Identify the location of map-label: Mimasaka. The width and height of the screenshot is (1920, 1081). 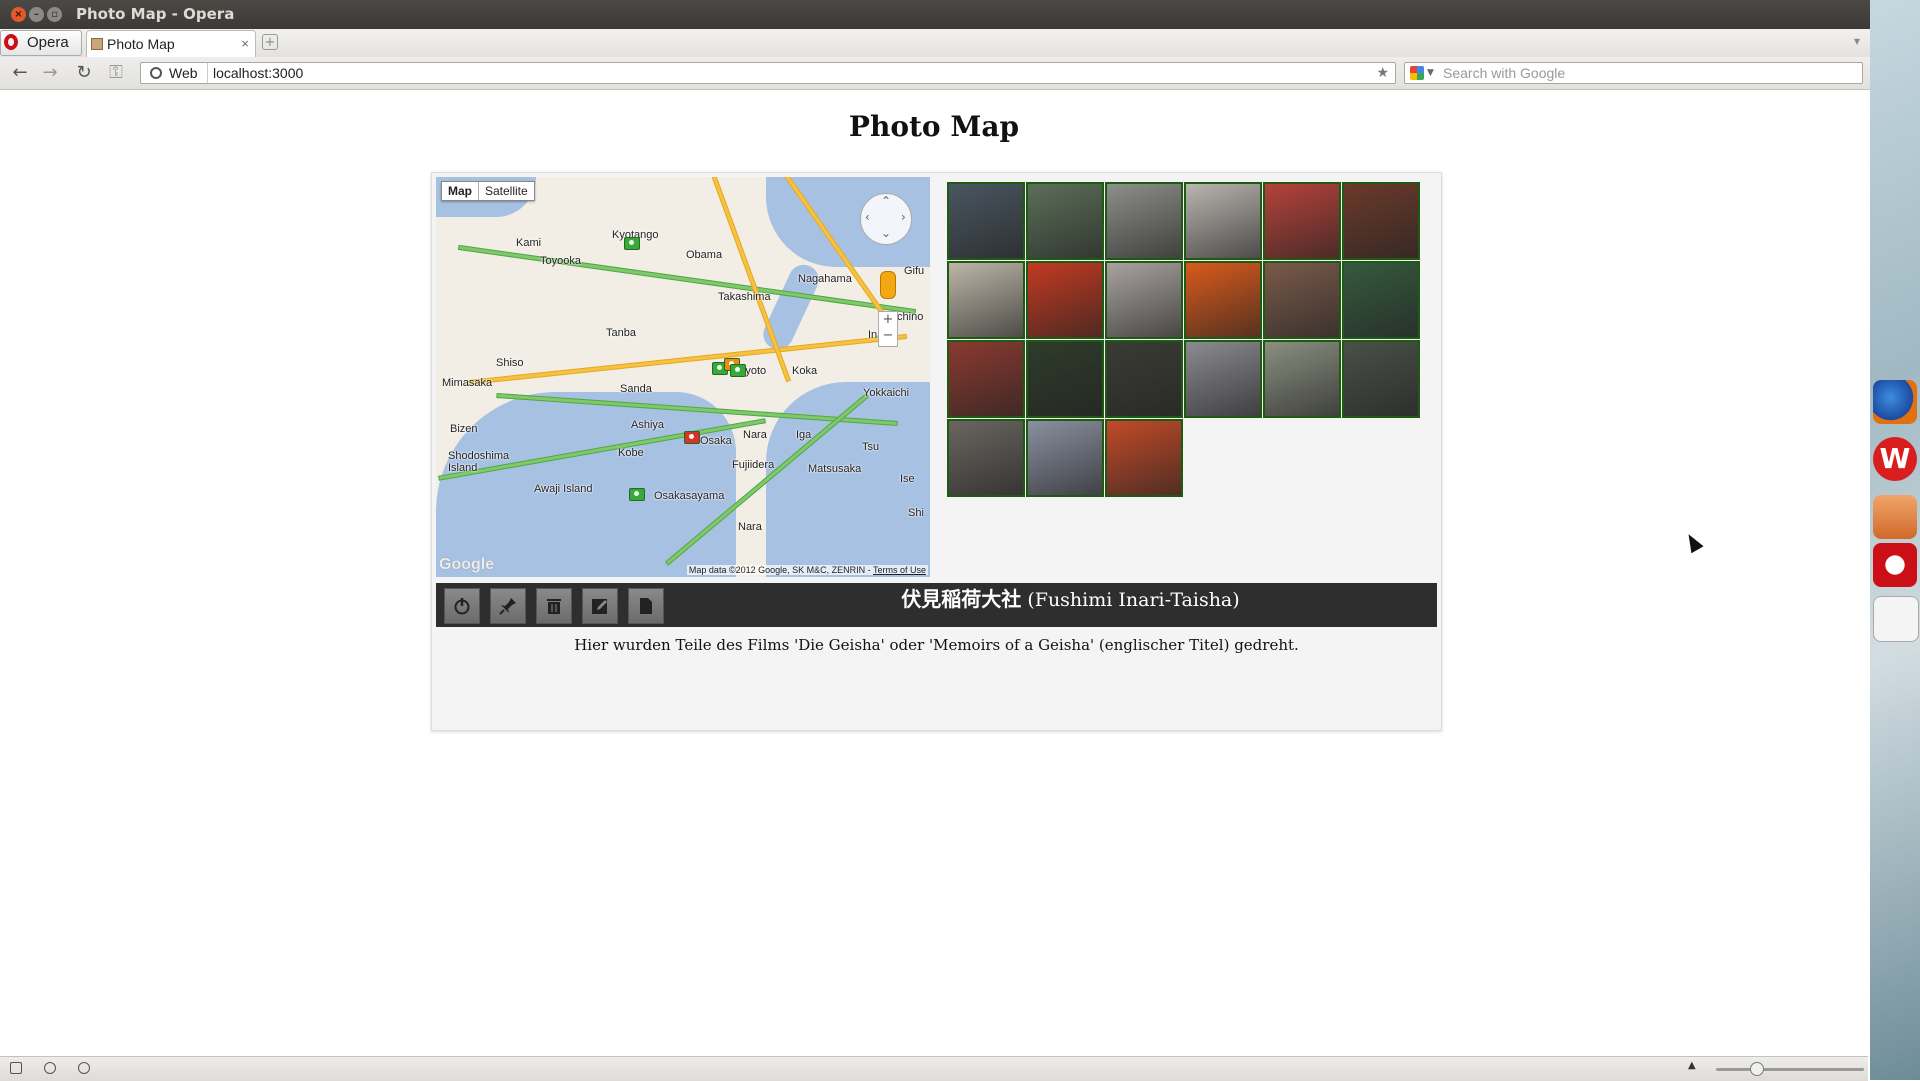
(467, 383).